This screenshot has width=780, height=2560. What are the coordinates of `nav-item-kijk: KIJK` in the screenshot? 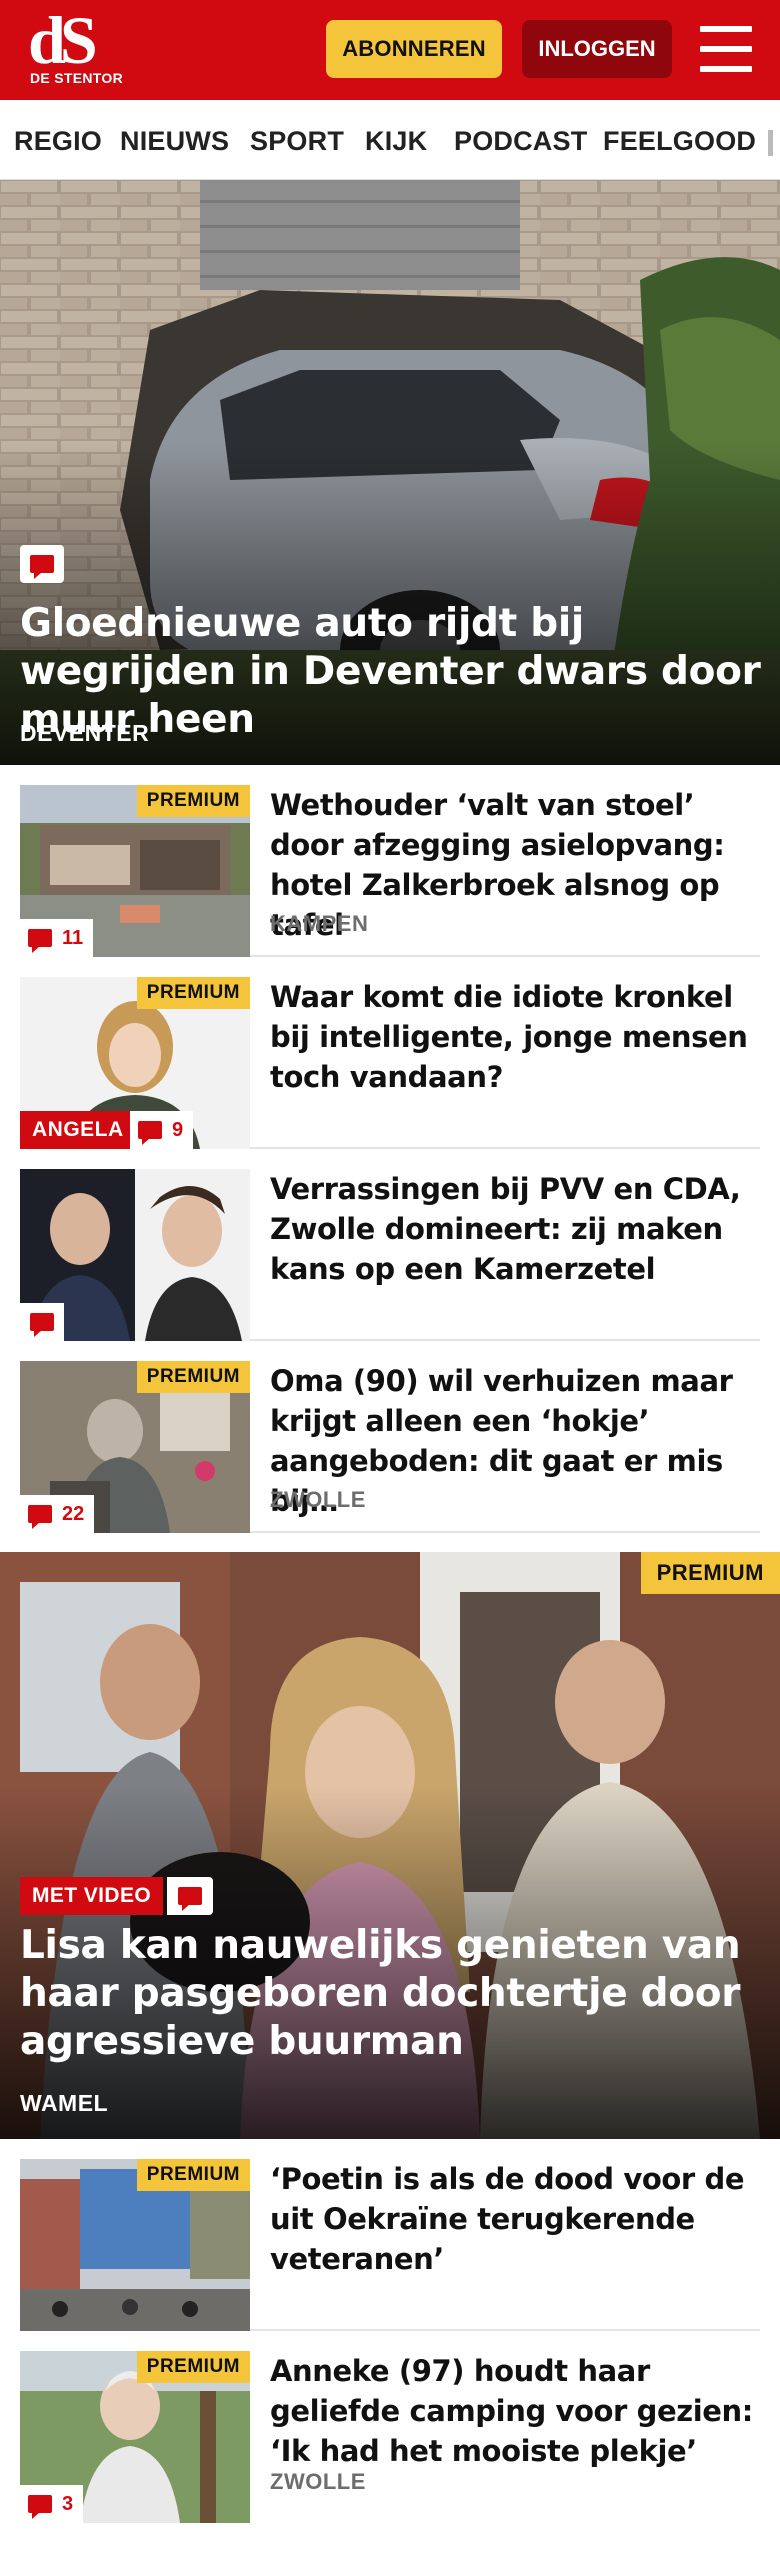 It's located at (396, 141).